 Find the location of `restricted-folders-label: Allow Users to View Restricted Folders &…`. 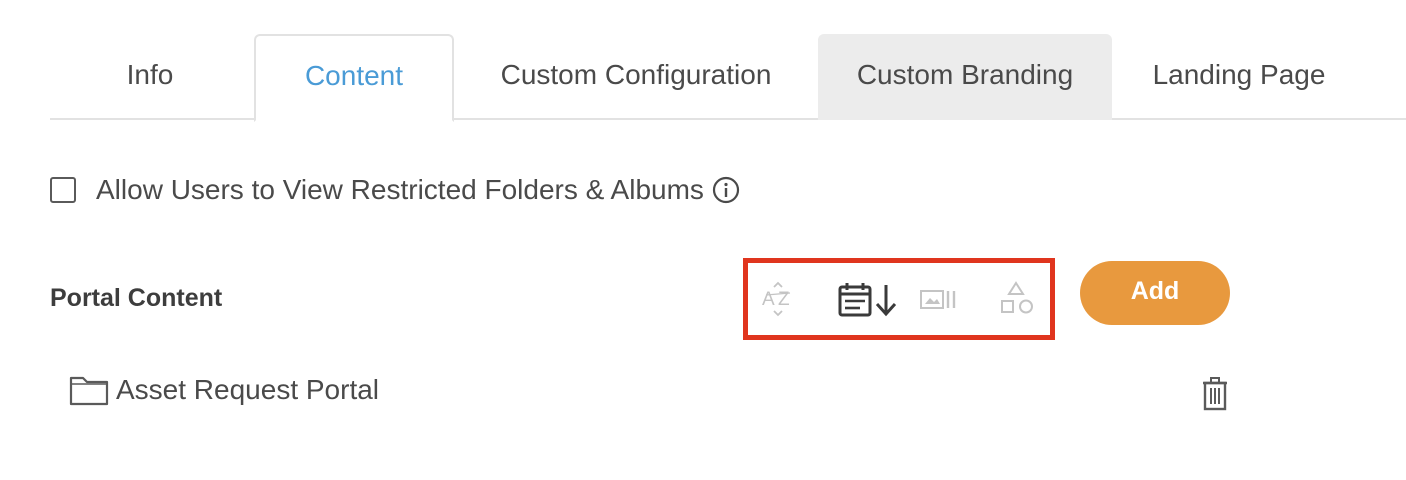

restricted-folders-label: Allow Users to View Restricted Folders &… is located at coordinates (400, 190).